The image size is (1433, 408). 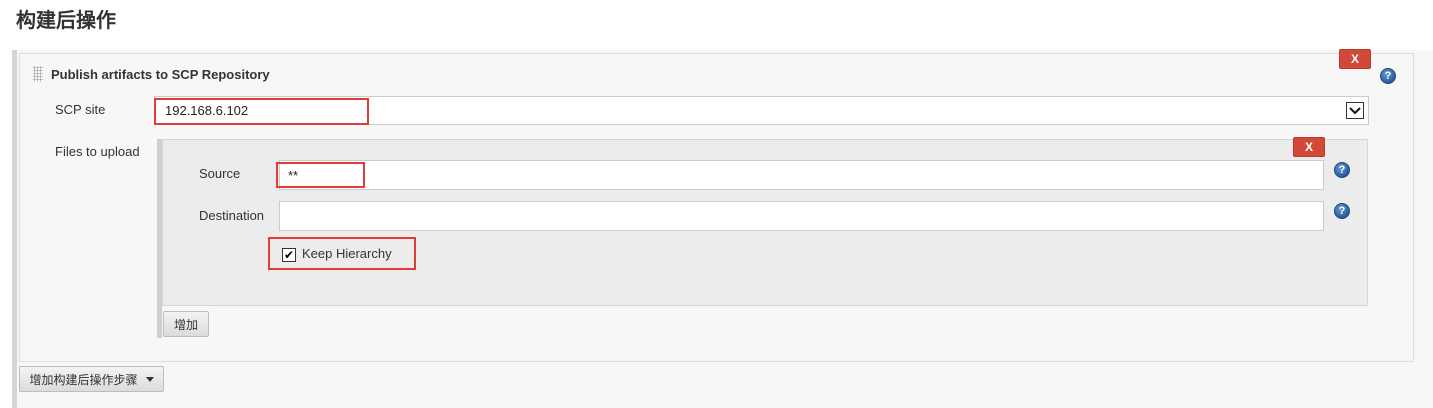 What do you see at coordinates (97, 151) in the screenshot?
I see `files-to-upload-label: Files to upload` at bounding box center [97, 151].